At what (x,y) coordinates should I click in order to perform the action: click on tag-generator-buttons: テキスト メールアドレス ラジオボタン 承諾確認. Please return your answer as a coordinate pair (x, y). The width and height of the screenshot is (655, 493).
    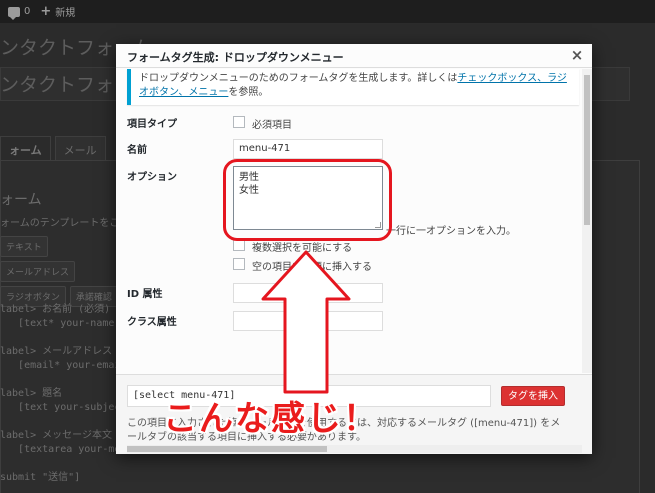
    Looking at the image, I should click on (60, 271).